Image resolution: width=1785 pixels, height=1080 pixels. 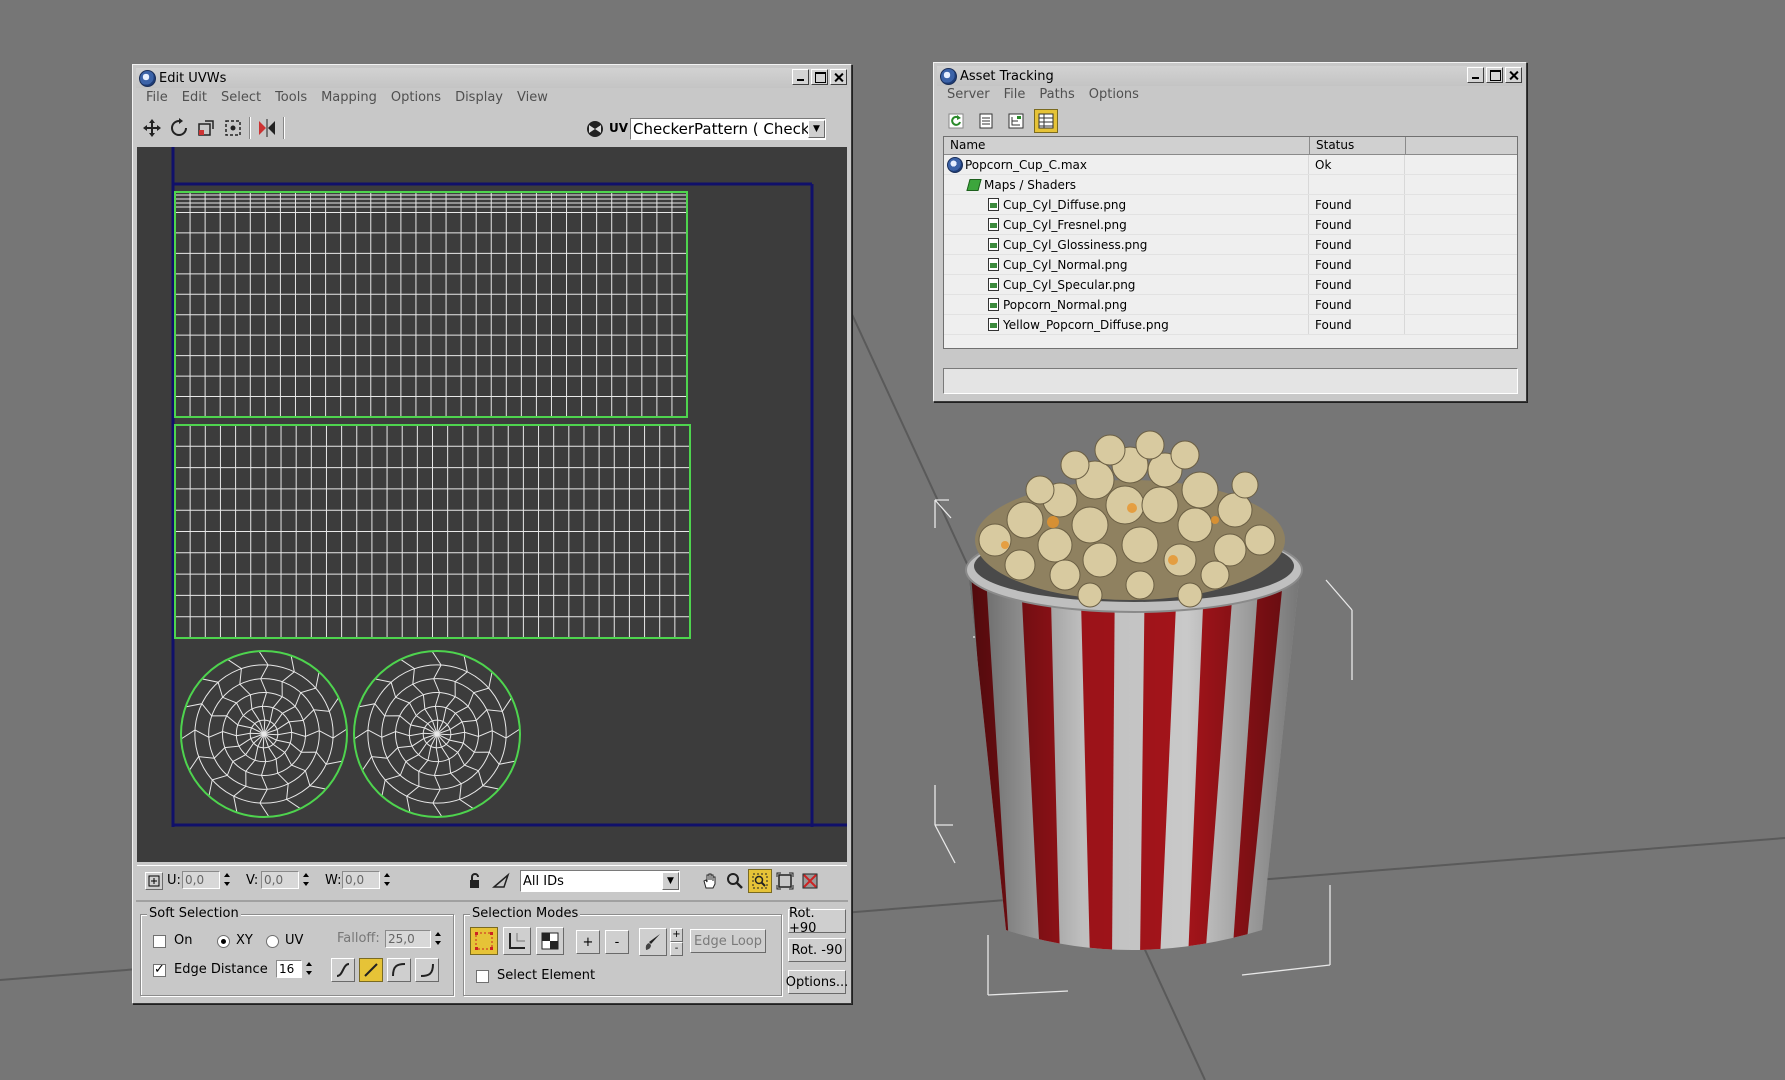 What do you see at coordinates (1230, 205) in the screenshot?
I see `asset-row-file: Cup_Cyl_Diffuse.png Found` at bounding box center [1230, 205].